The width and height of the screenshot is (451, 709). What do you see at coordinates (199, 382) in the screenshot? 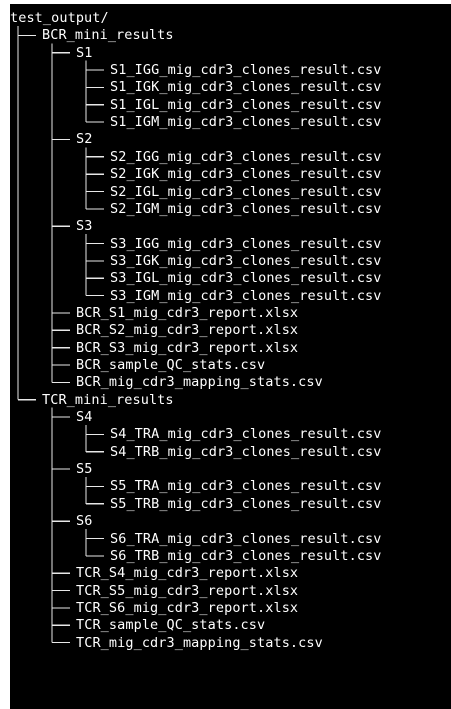
I see `tree-file-item: BCR_mig_cdr3_mapping_stats.csv` at bounding box center [199, 382].